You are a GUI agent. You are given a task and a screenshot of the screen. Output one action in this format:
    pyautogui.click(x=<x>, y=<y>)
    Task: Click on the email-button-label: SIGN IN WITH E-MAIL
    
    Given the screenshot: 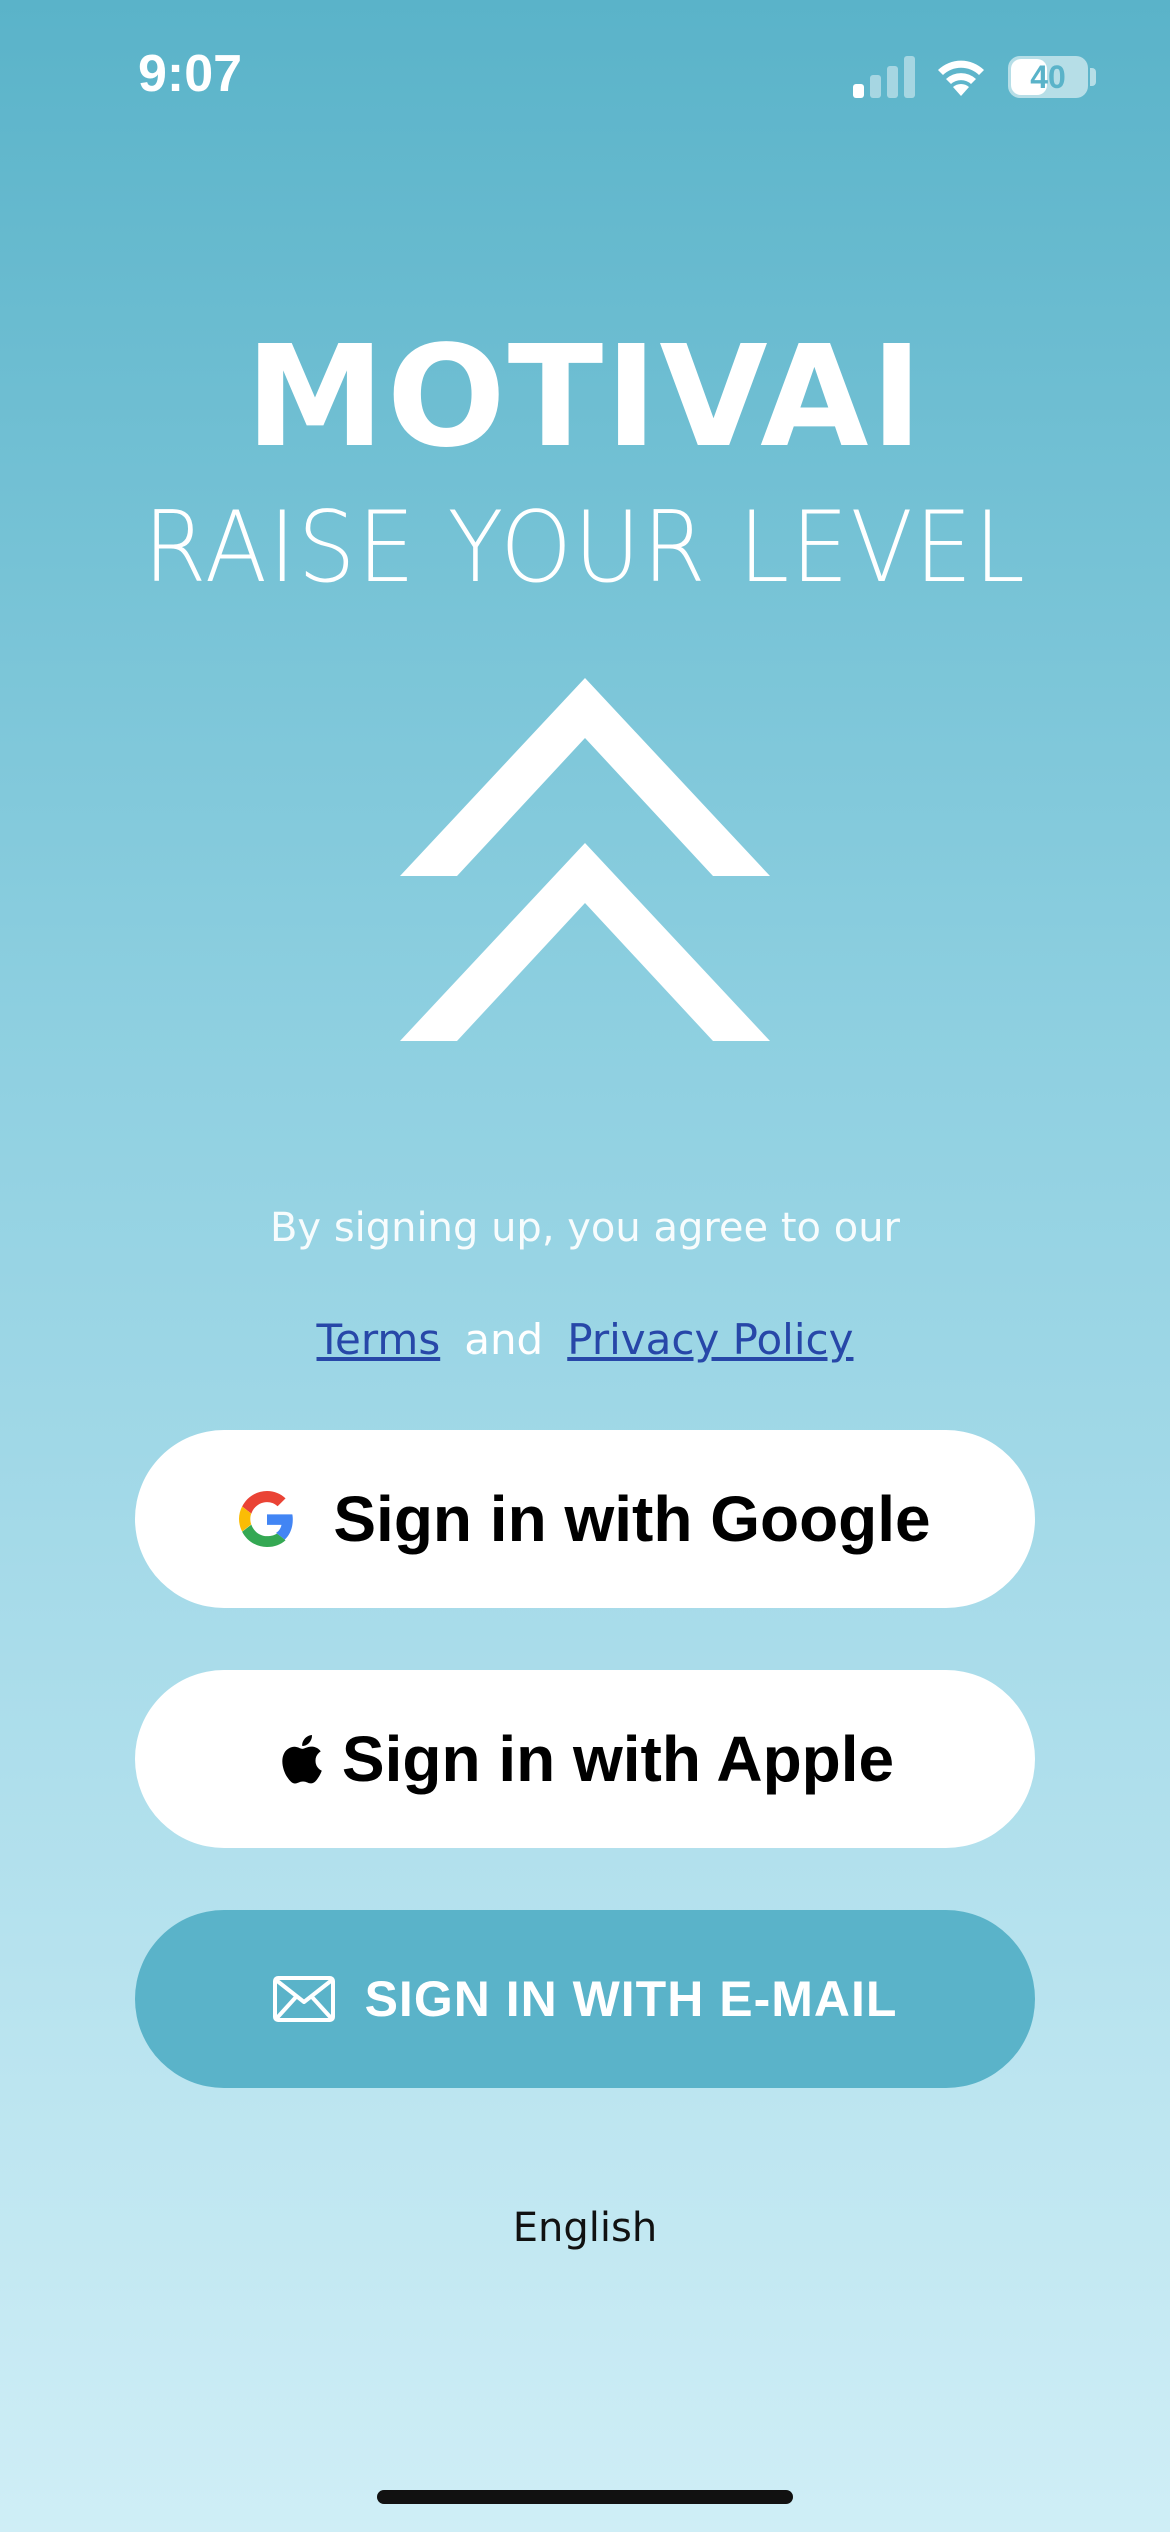 What is the action you would take?
    pyautogui.click(x=631, y=1999)
    